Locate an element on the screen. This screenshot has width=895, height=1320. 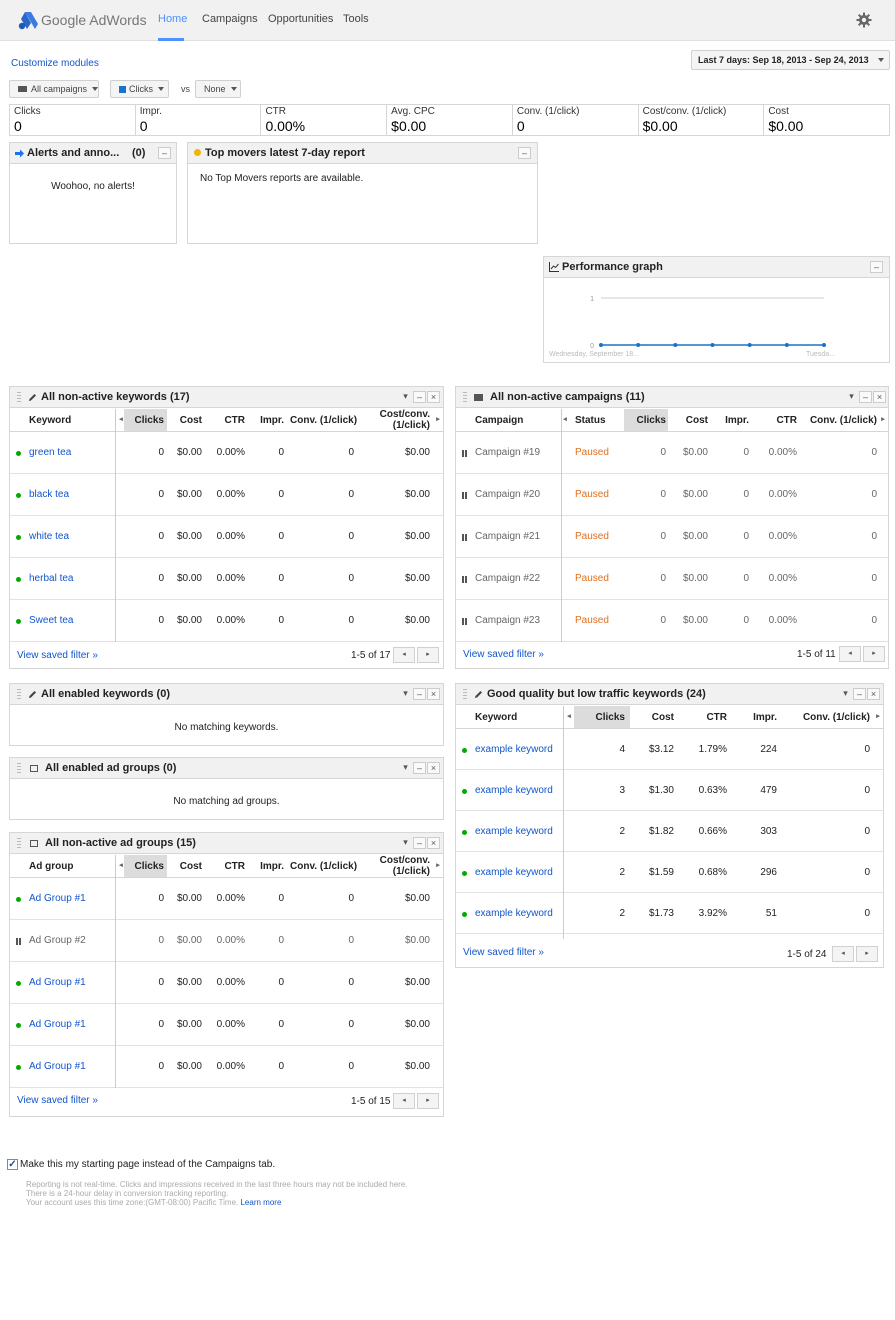
campaign-name: Campaign #19 is located at coordinates (507, 452).